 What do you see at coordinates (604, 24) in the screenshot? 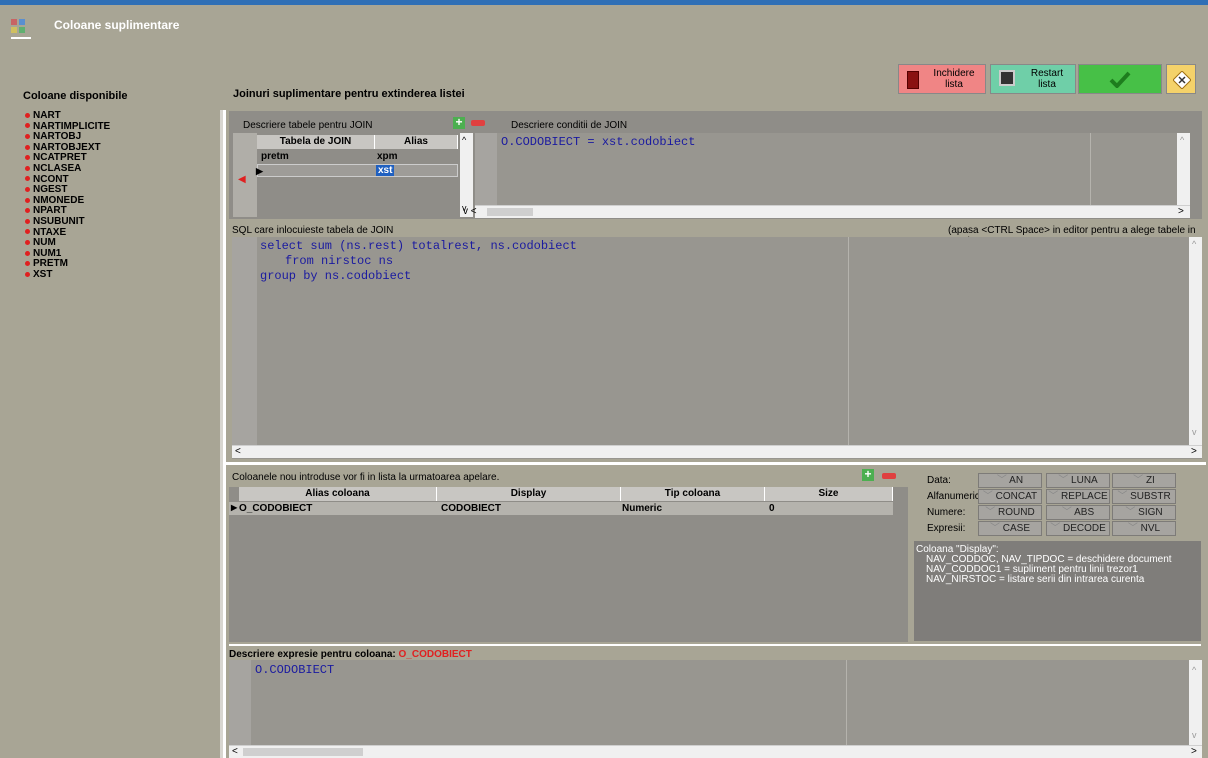
I see `title-bar: Coloane suplimentare` at bounding box center [604, 24].